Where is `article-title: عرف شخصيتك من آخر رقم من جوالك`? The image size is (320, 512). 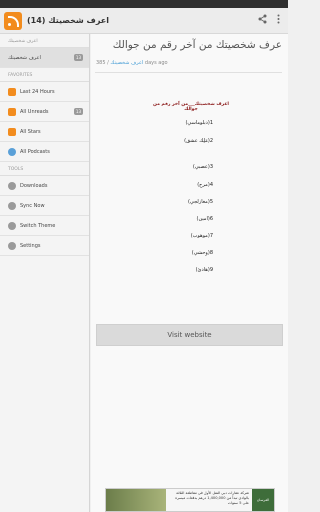 article-title: عرف شخصيتك من آخر رقم من جوالك is located at coordinates (197, 45).